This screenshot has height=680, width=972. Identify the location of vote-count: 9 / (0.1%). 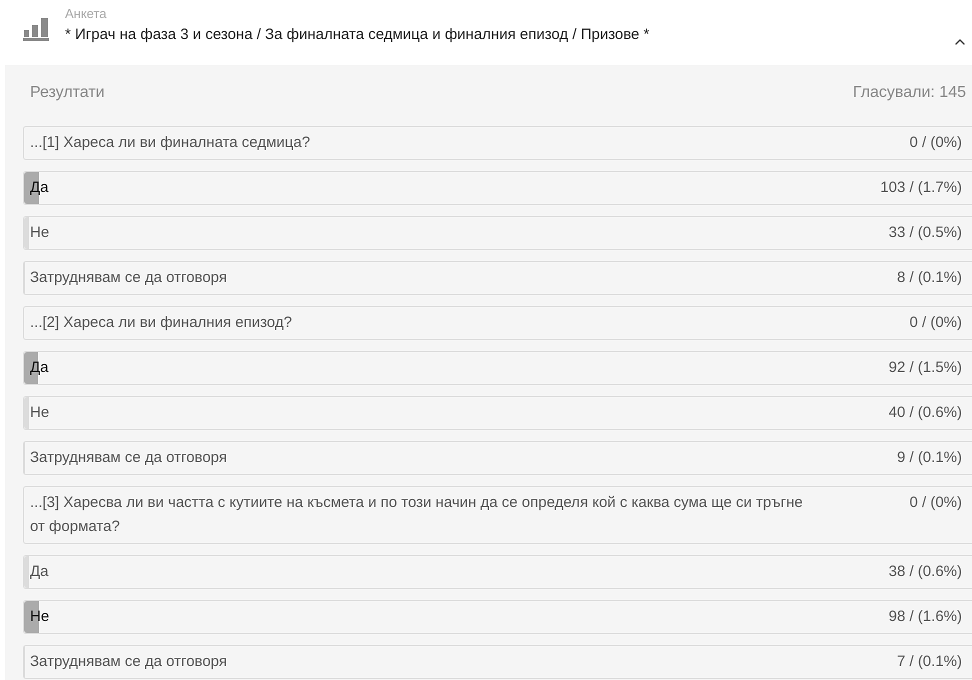
(929, 458).